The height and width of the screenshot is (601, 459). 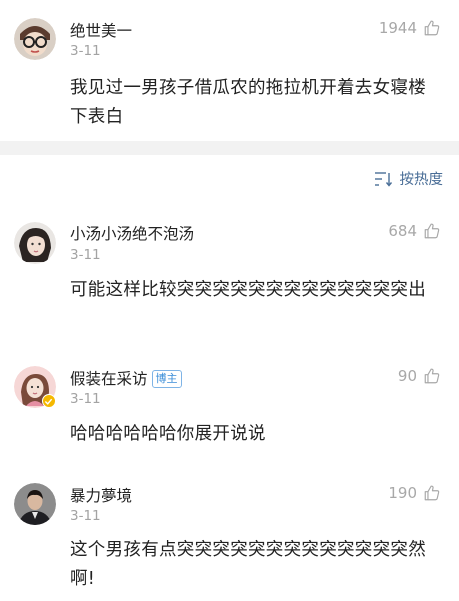 What do you see at coordinates (248, 290) in the screenshot?
I see `comment-text: 可能这样比较突突突突突突突突突突突突突出` at bounding box center [248, 290].